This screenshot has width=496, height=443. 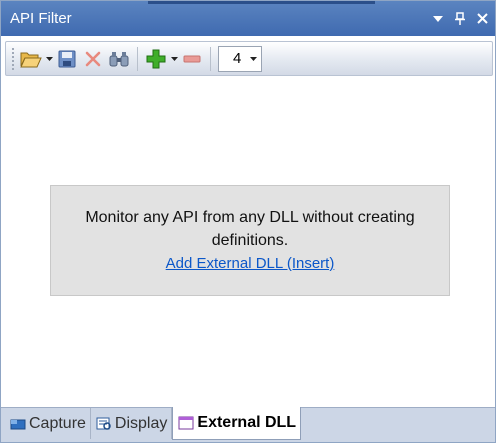 I want to click on save-icon, so click(x=67, y=58).